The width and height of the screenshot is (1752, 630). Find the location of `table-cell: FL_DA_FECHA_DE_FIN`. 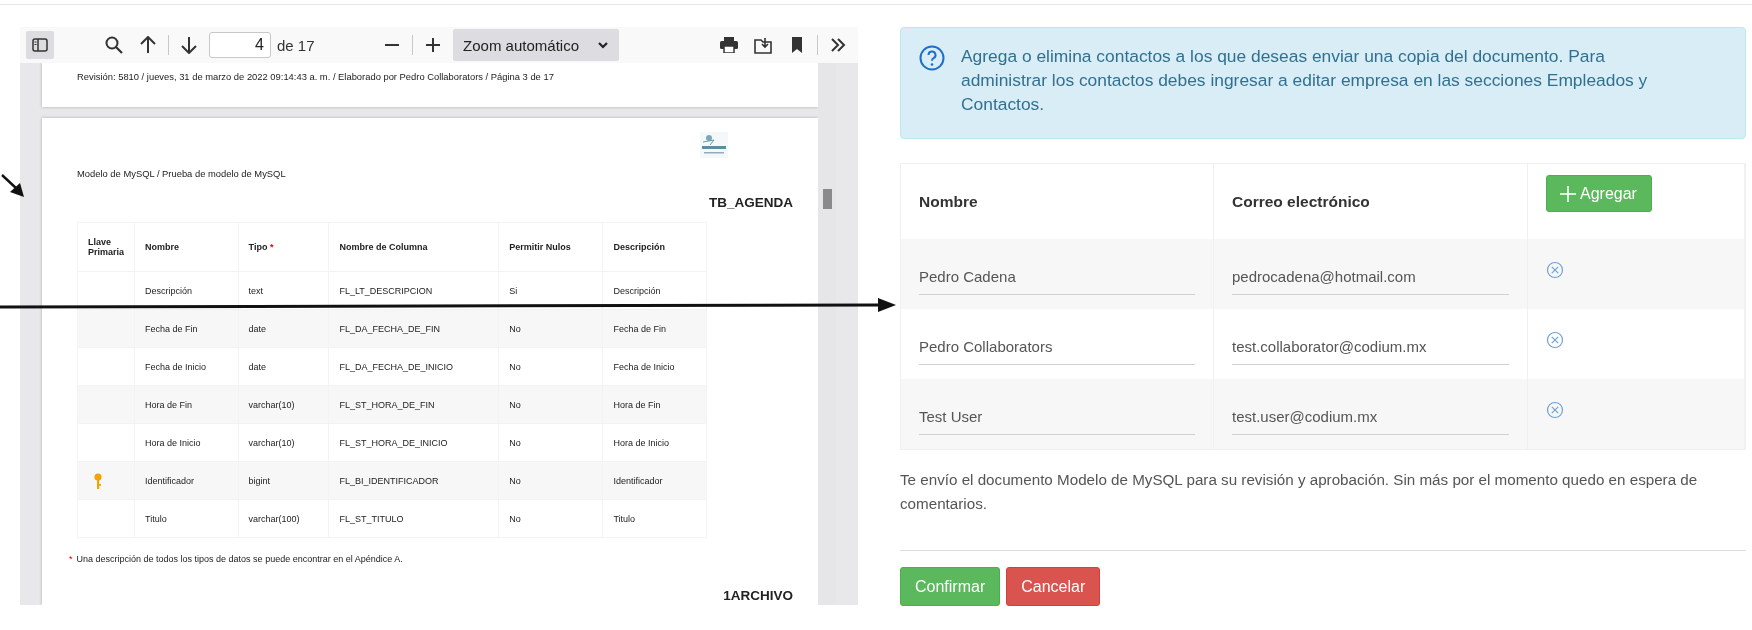

table-cell: FL_DA_FECHA_DE_FIN is located at coordinates (389, 328).